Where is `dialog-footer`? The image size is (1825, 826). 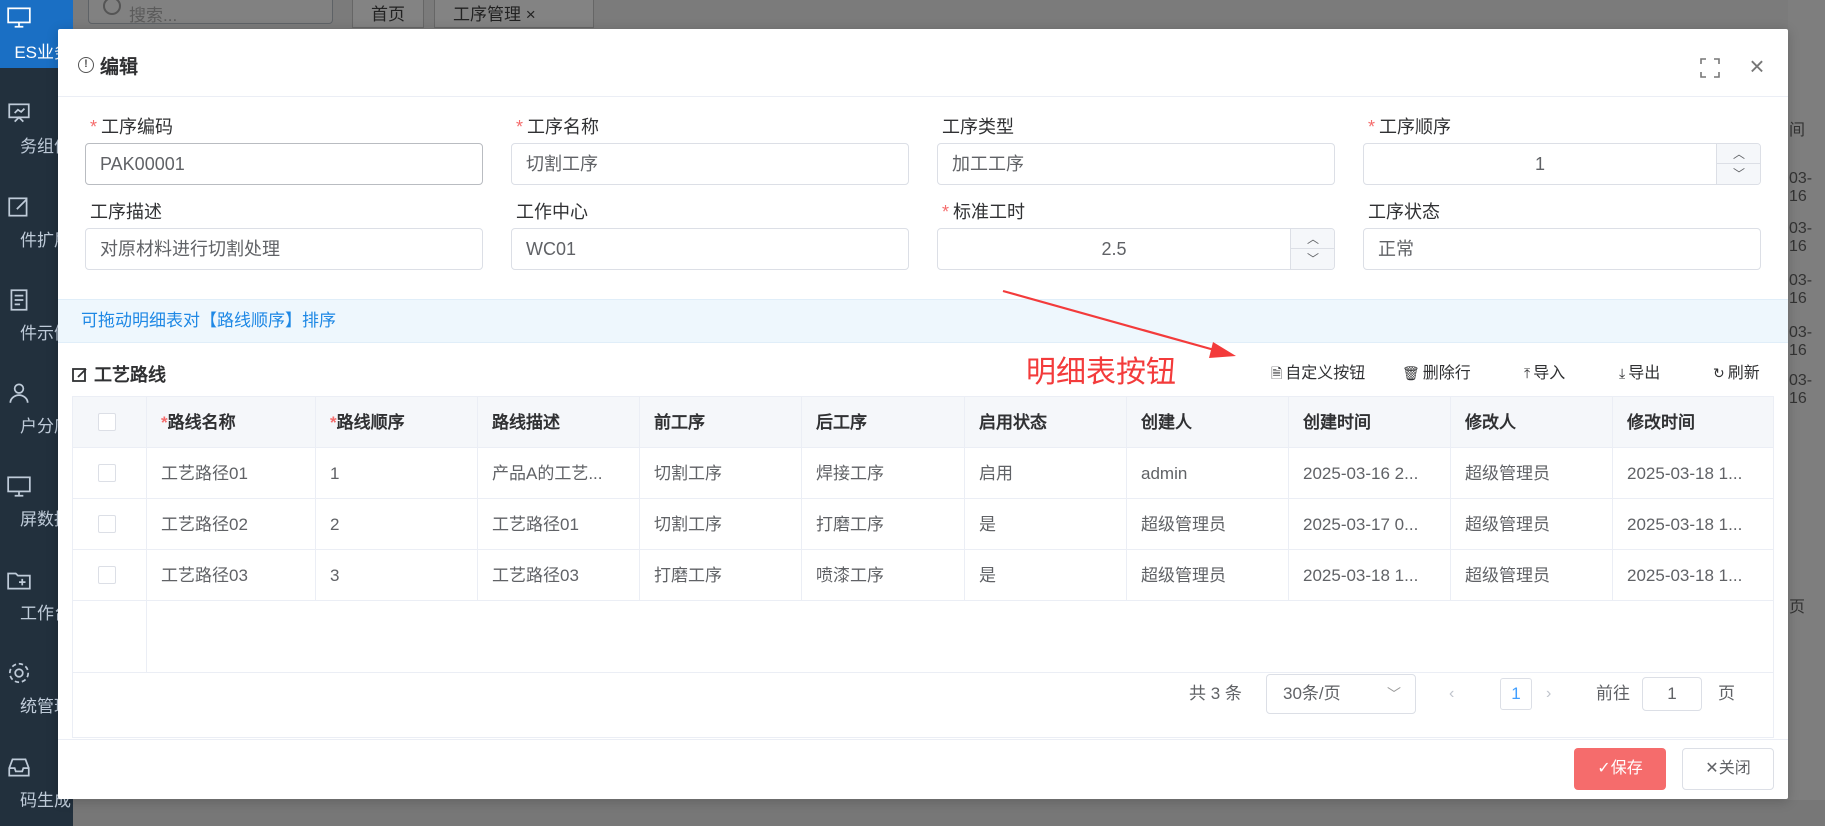 dialog-footer is located at coordinates (923, 769).